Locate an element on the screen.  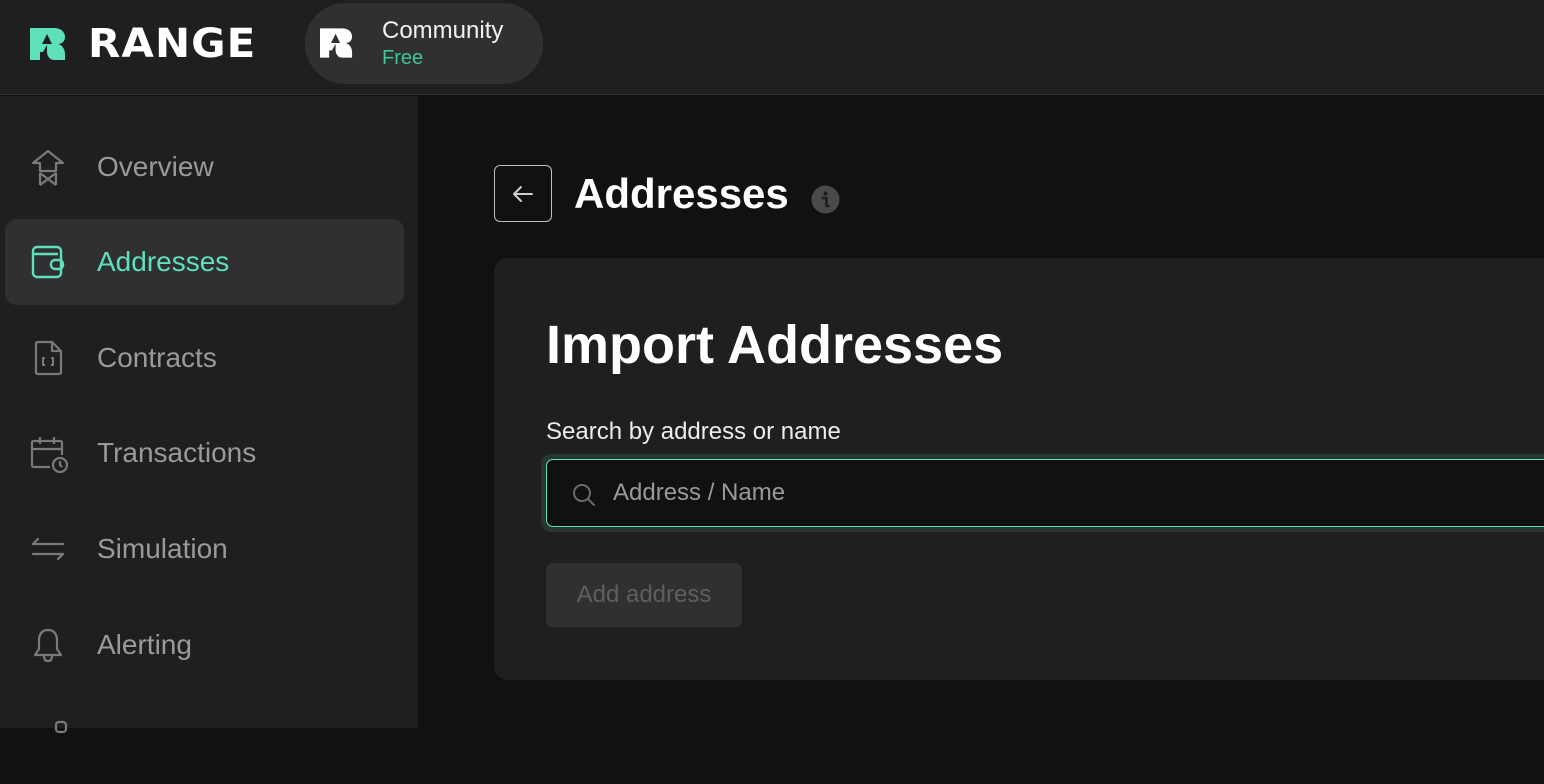
brand-logo: RANGE is located at coordinates (142, 44).